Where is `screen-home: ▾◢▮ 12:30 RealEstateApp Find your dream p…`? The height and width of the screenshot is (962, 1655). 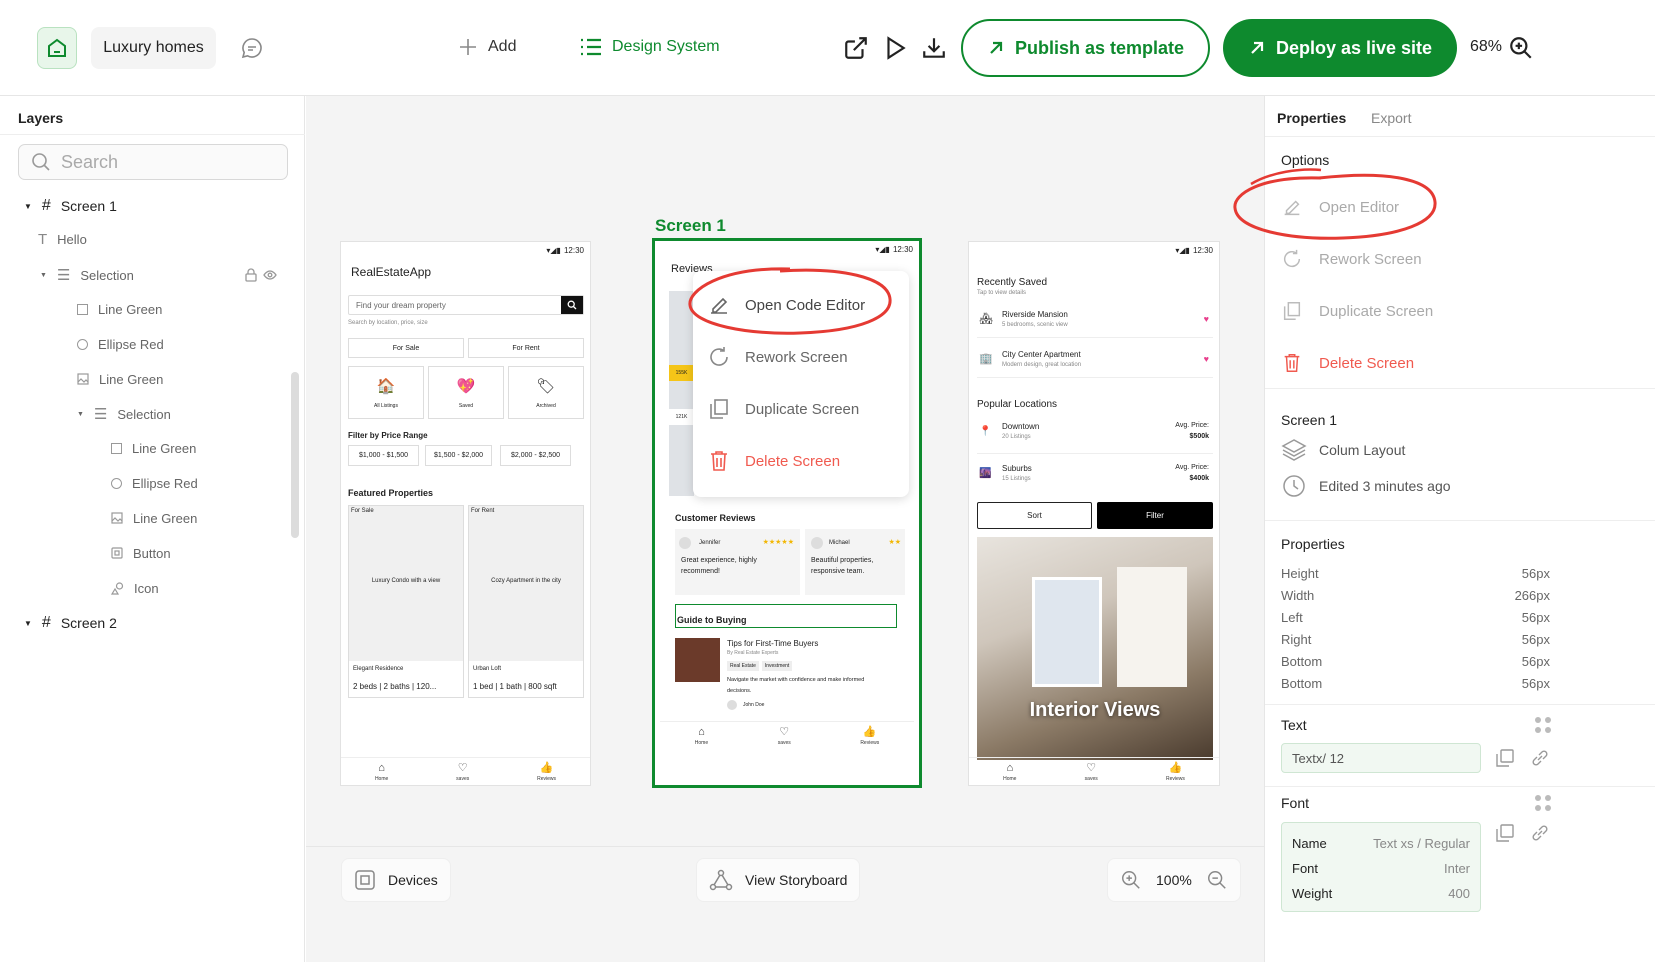
screen-home: ▾◢▮ 12:30 RealEstateApp Find your dream p… is located at coordinates (465, 513).